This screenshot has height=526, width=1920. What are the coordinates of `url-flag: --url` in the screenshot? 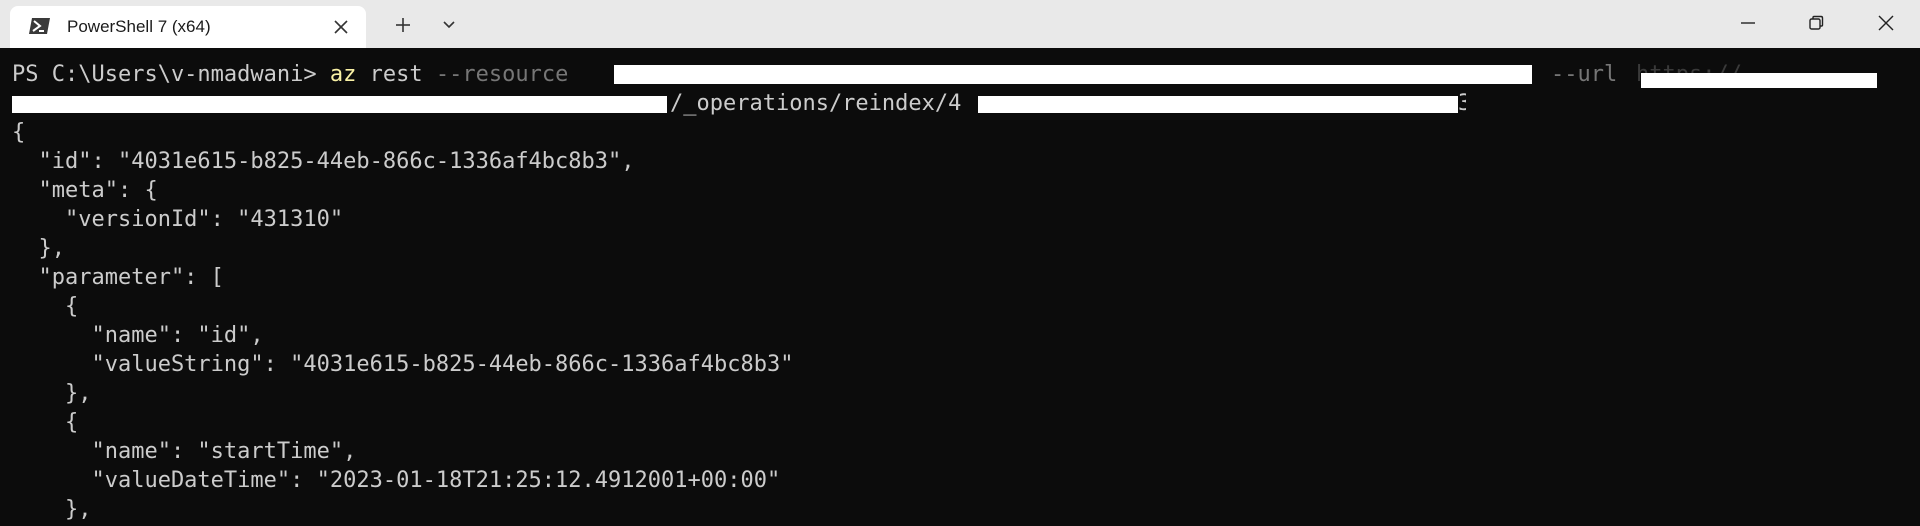 It's located at (1584, 74).